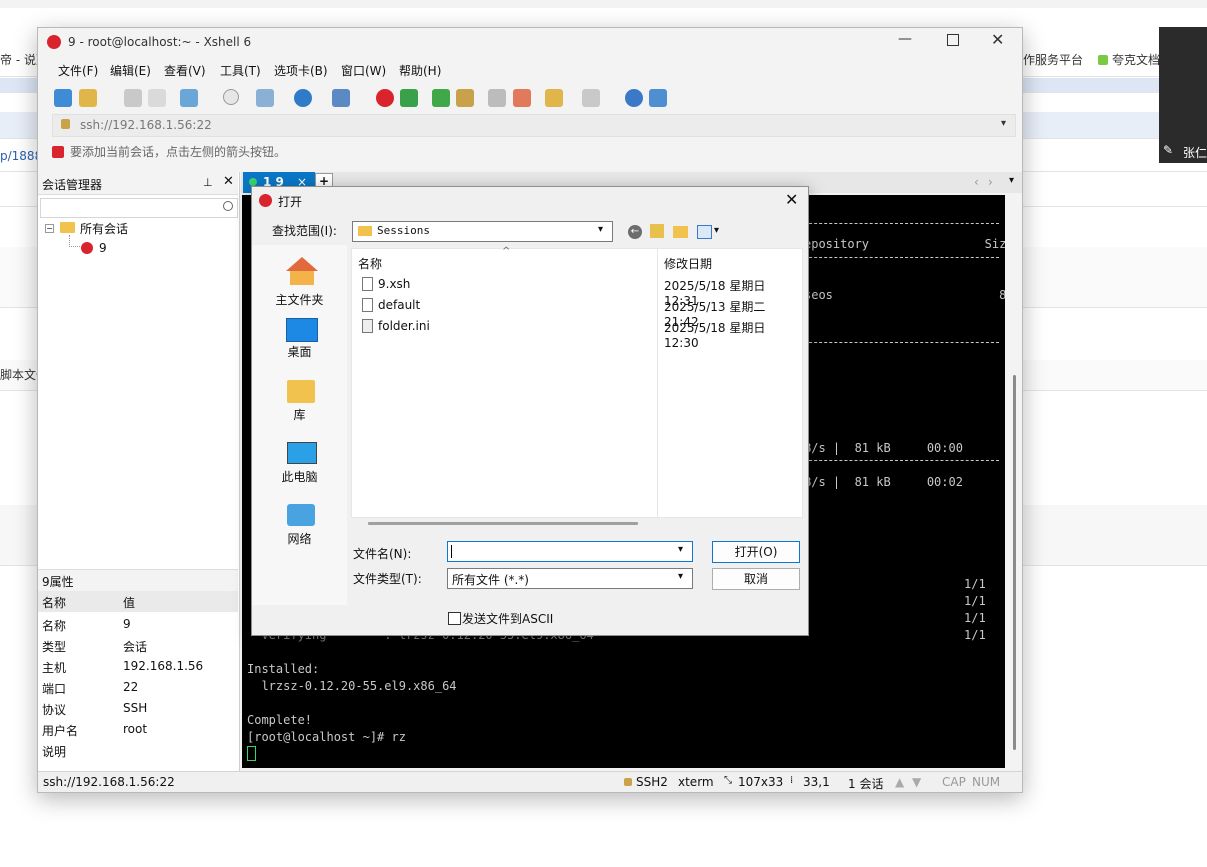 The image size is (1207, 867). Describe the element at coordinates (387, 579) in the screenshot. I see `filetype-label: 文件类型(T):` at that location.